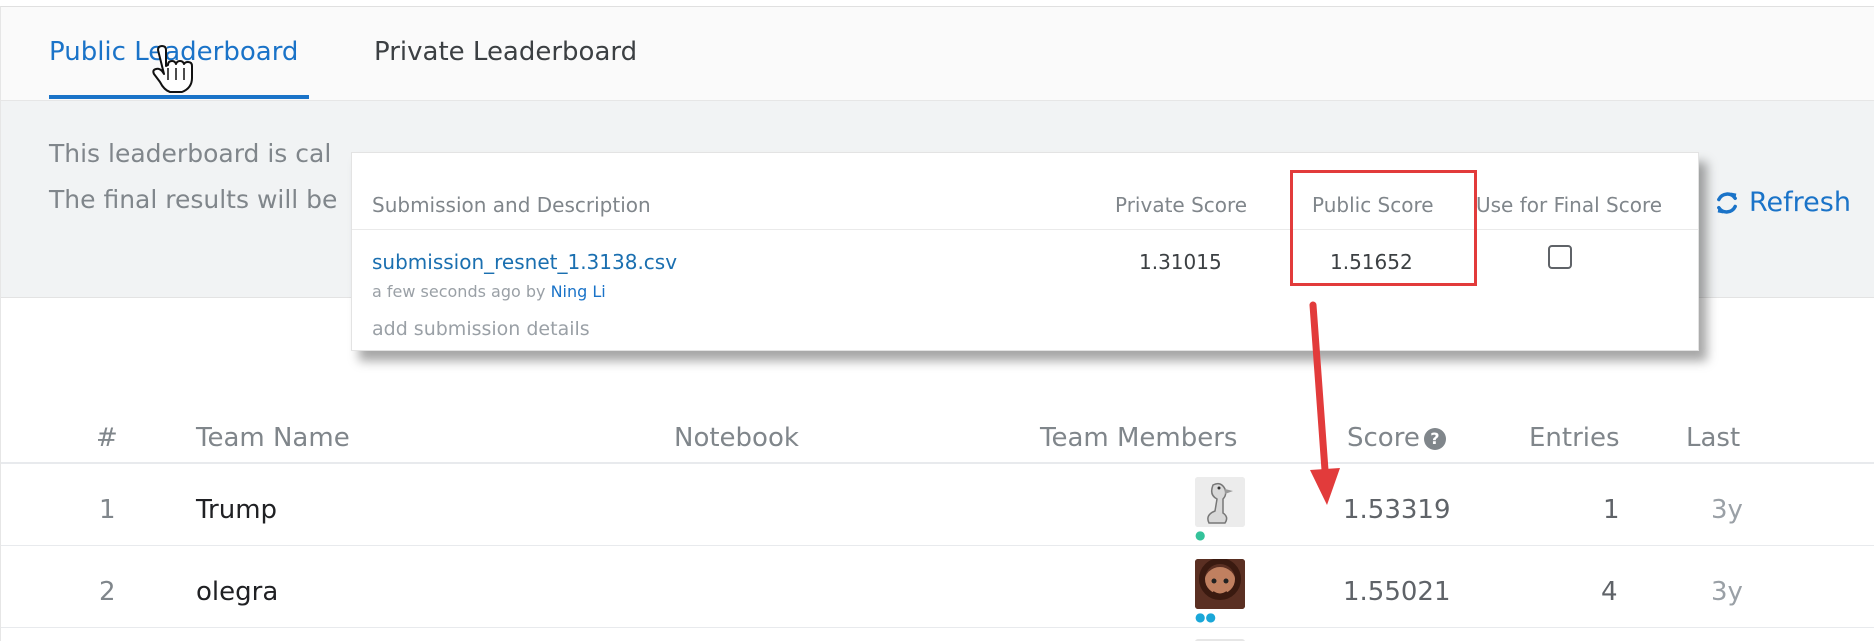 The image size is (1874, 641). Describe the element at coordinates (1569, 205) in the screenshot. I see `popup-header-final-score: Use for Final Score` at that location.